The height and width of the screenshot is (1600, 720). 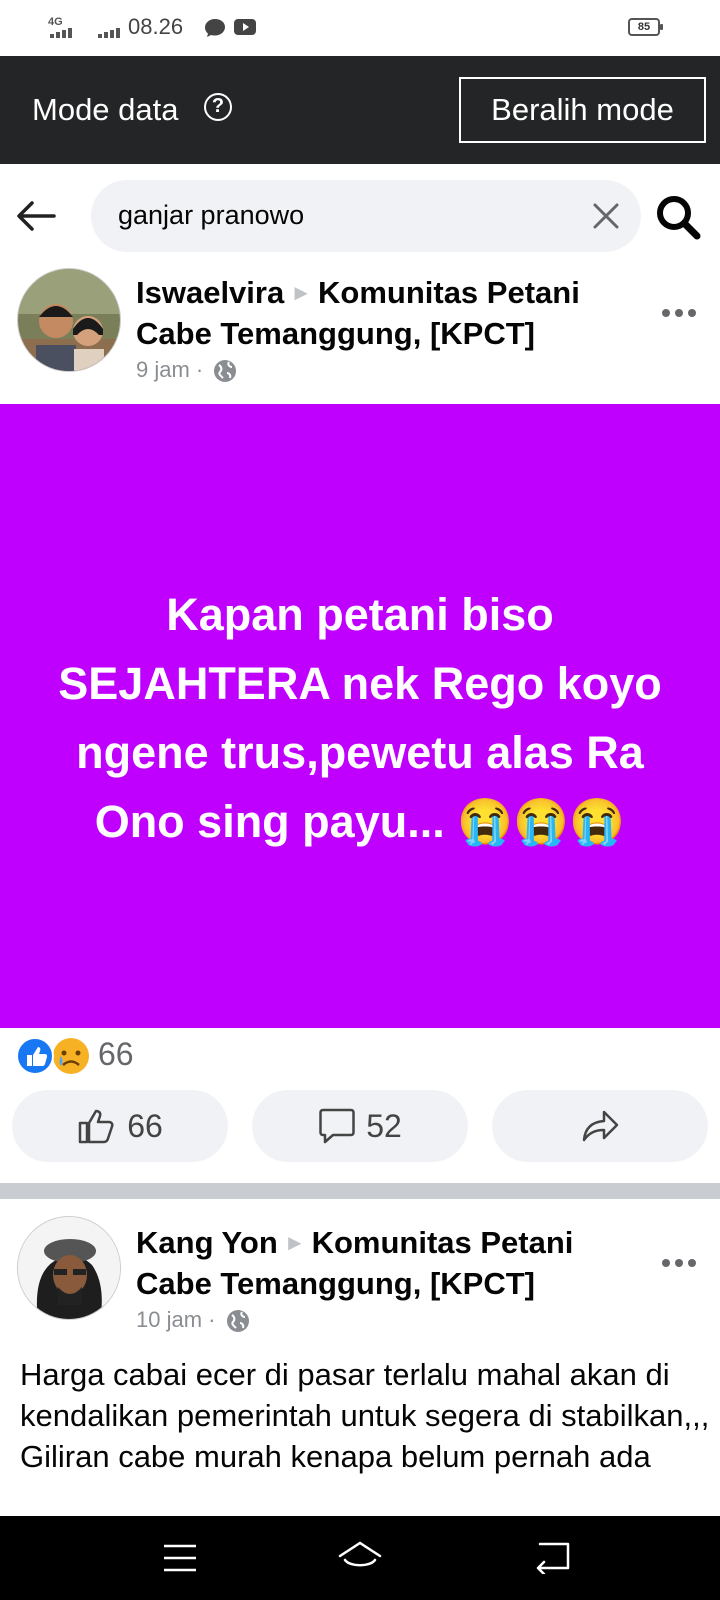 I want to click on post-meta: 9 jam ·, so click(x=186, y=370).